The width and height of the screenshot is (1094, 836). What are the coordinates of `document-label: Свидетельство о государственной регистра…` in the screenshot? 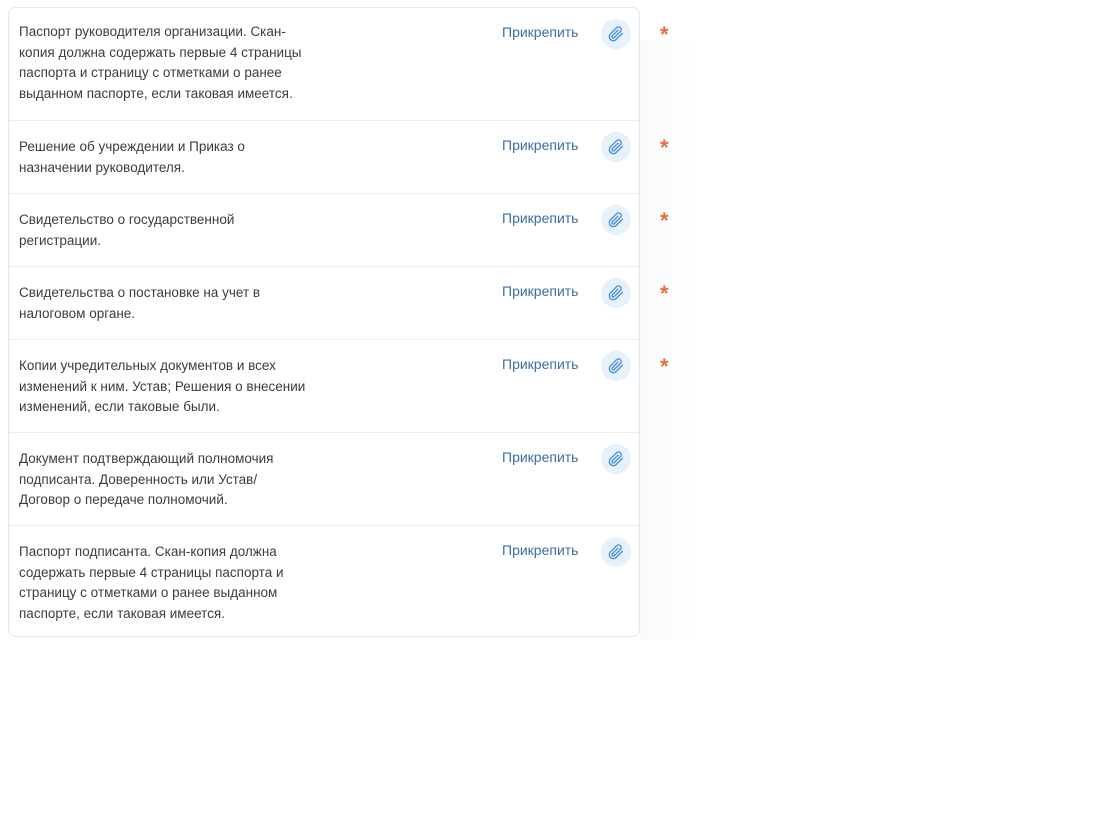 It's located at (127, 230).